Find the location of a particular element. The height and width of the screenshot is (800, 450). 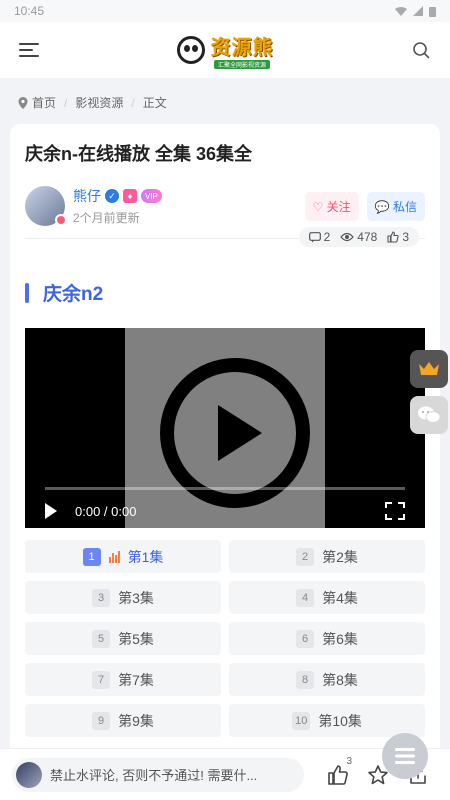

follow-label: 关注 is located at coordinates (338, 206).